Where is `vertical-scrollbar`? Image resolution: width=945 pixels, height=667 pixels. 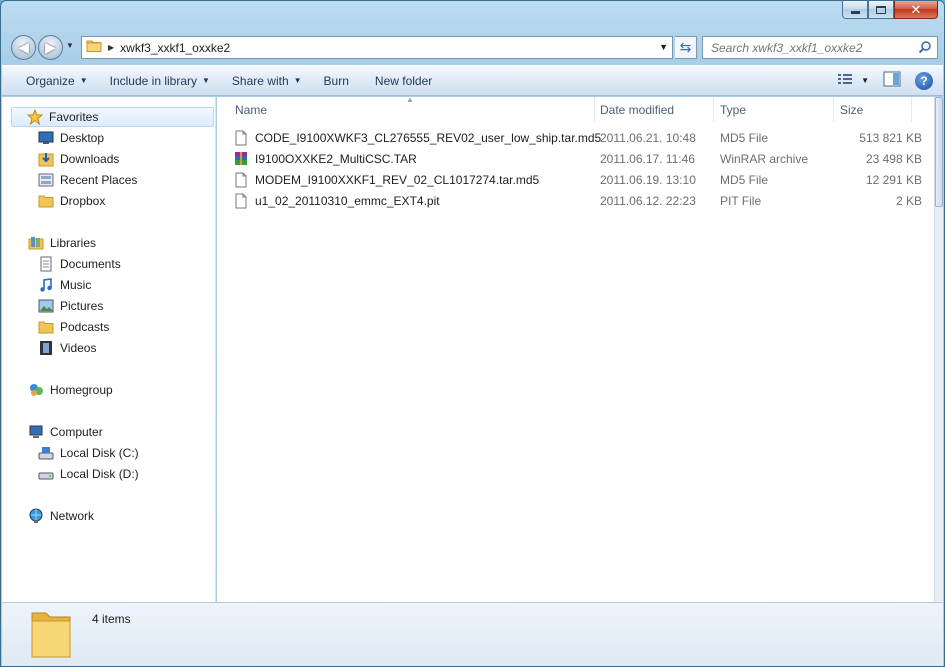
vertical-scrollbar is located at coordinates (938, 349).